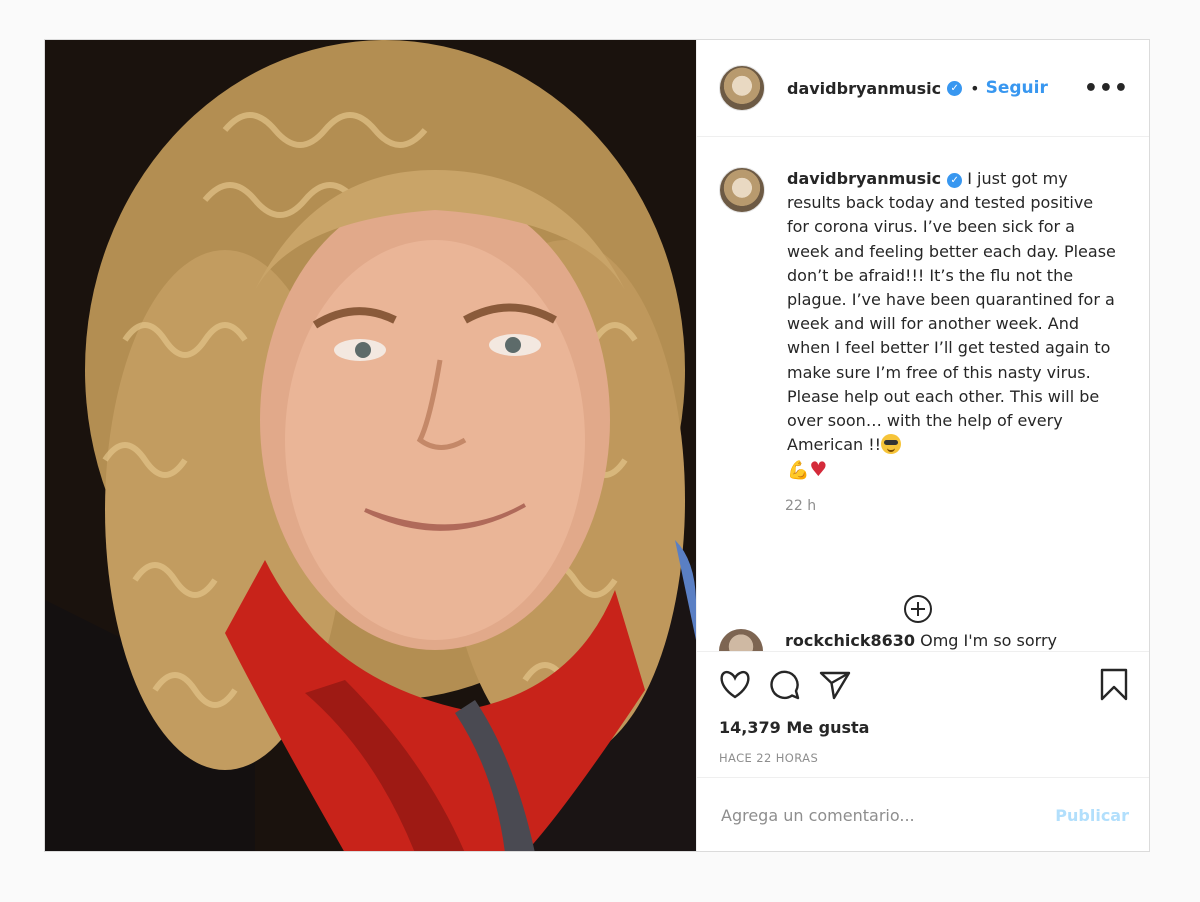  Describe the element at coordinates (891, 444) in the screenshot. I see `sunglasses-emoji-icon` at that location.